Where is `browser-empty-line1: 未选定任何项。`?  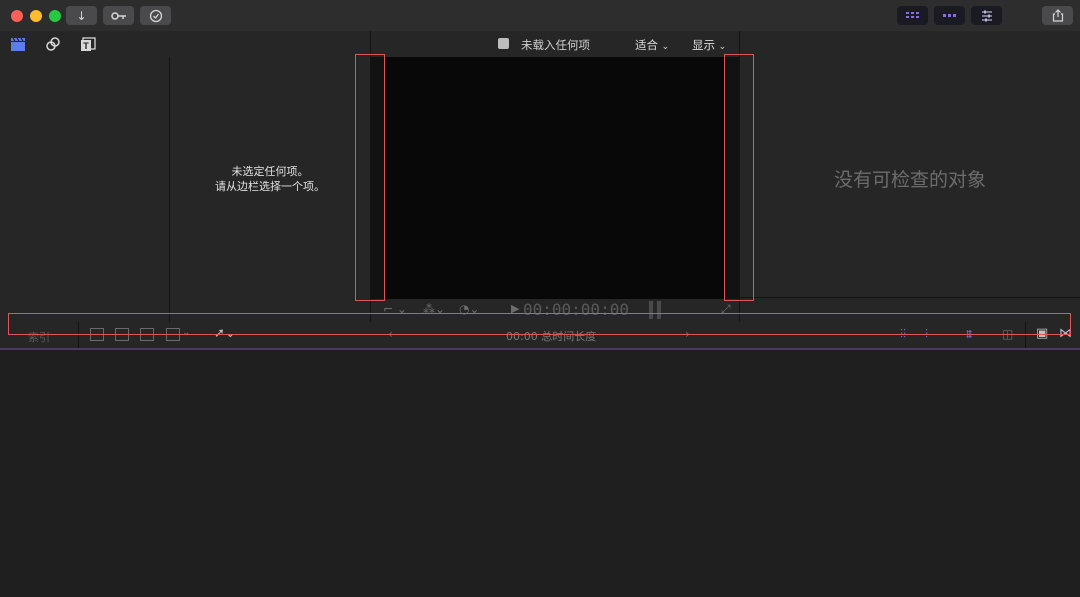
browser-empty-line1: 未选定任何项。 is located at coordinates (270, 171).